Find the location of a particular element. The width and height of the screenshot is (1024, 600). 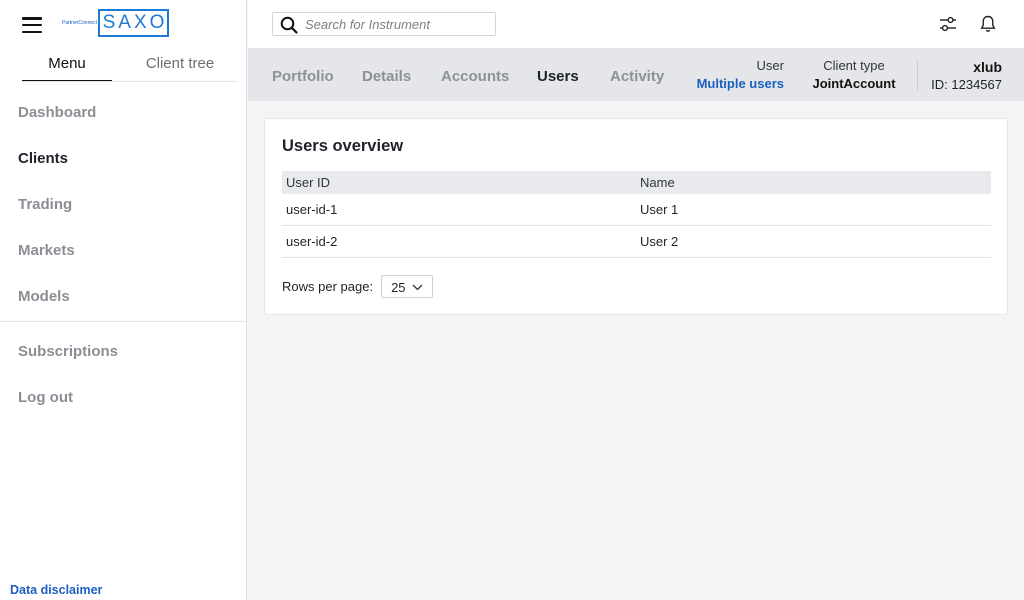

rows-per-page-value: 25 is located at coordinates (398, 287).